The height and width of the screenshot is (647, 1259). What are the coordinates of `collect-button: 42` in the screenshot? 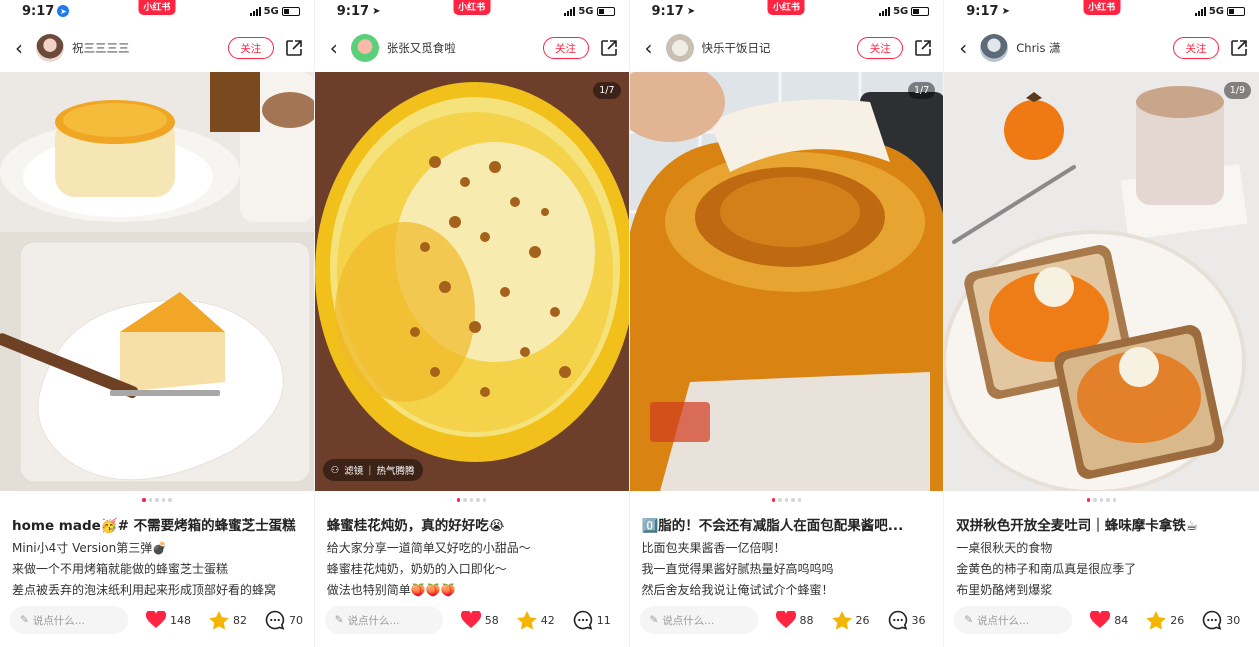 It's located at (535, 620).